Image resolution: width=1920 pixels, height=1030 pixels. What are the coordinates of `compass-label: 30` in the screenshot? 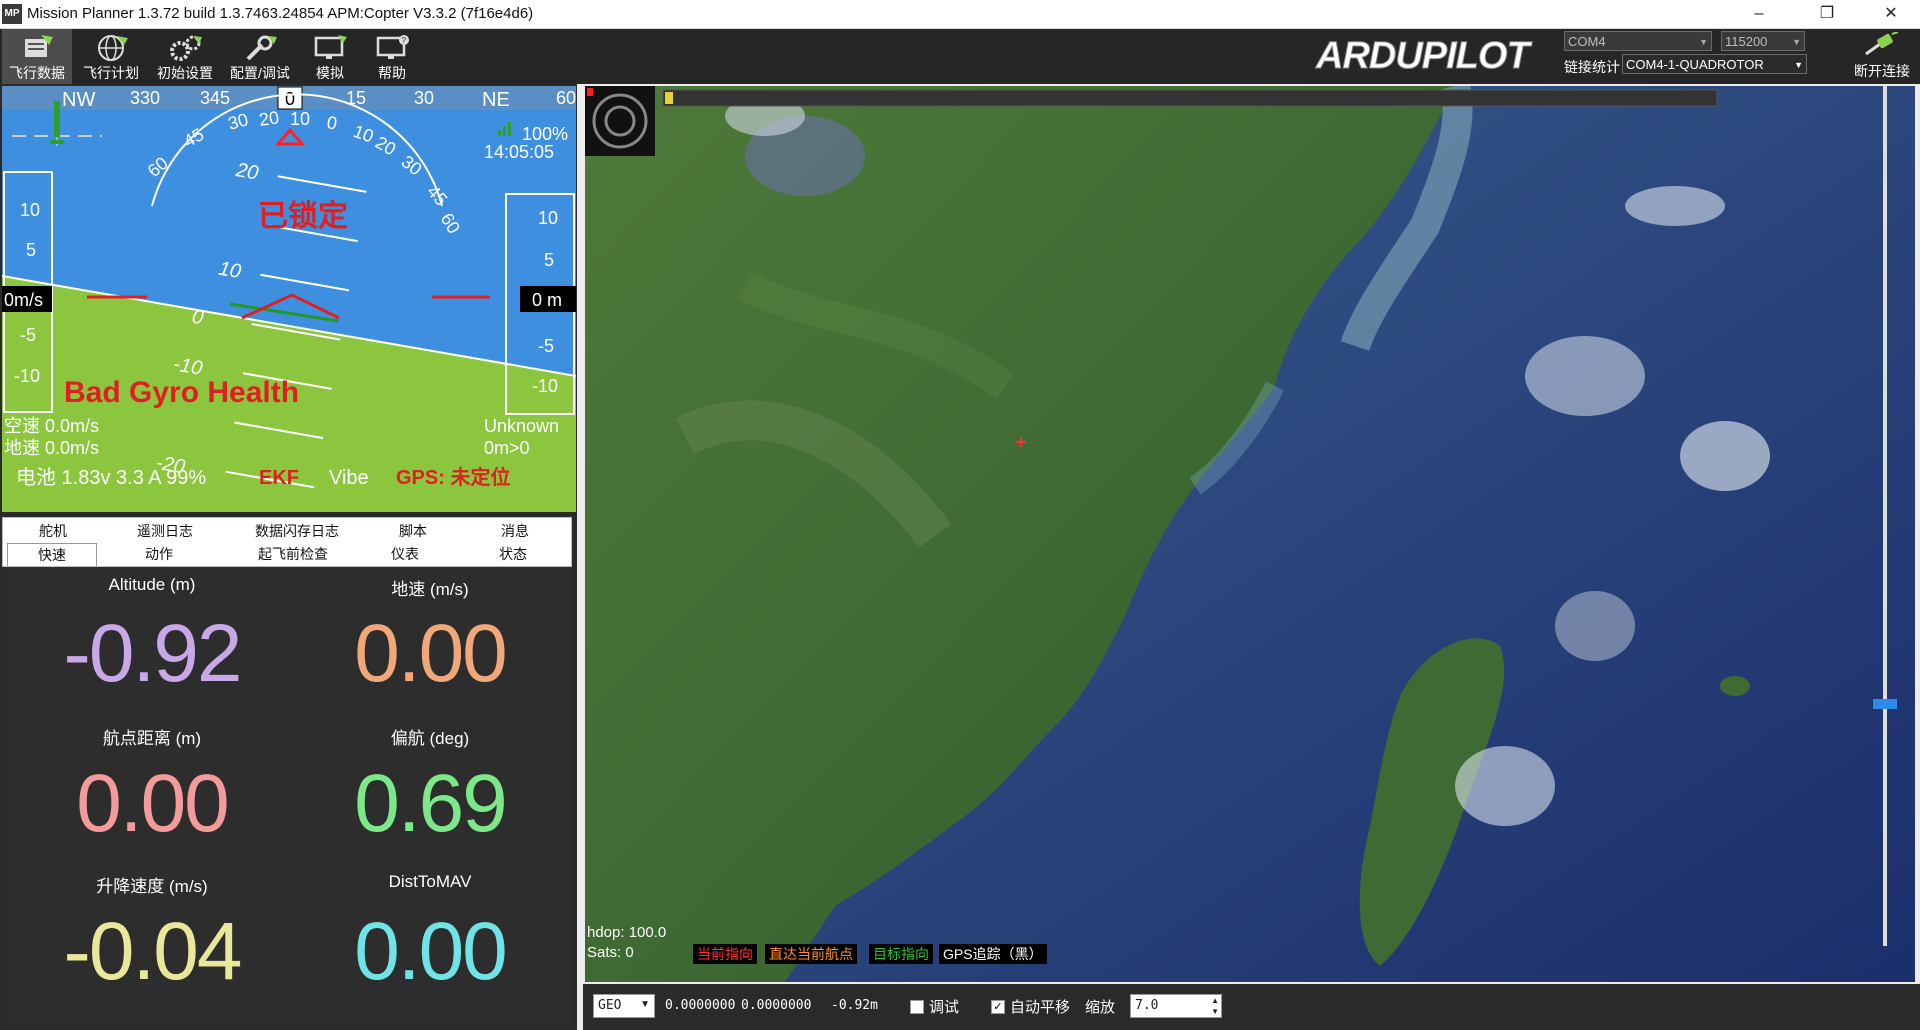 It's located at (424, 98).